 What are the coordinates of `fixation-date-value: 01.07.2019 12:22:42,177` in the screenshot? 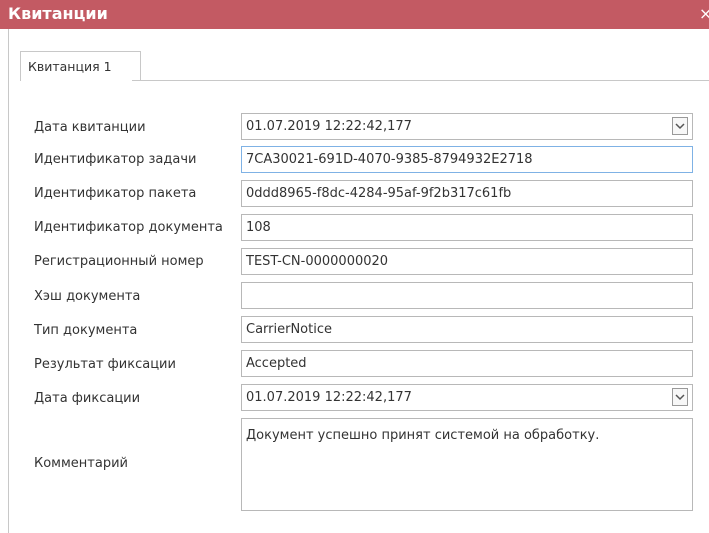 It's located at (329, 397).